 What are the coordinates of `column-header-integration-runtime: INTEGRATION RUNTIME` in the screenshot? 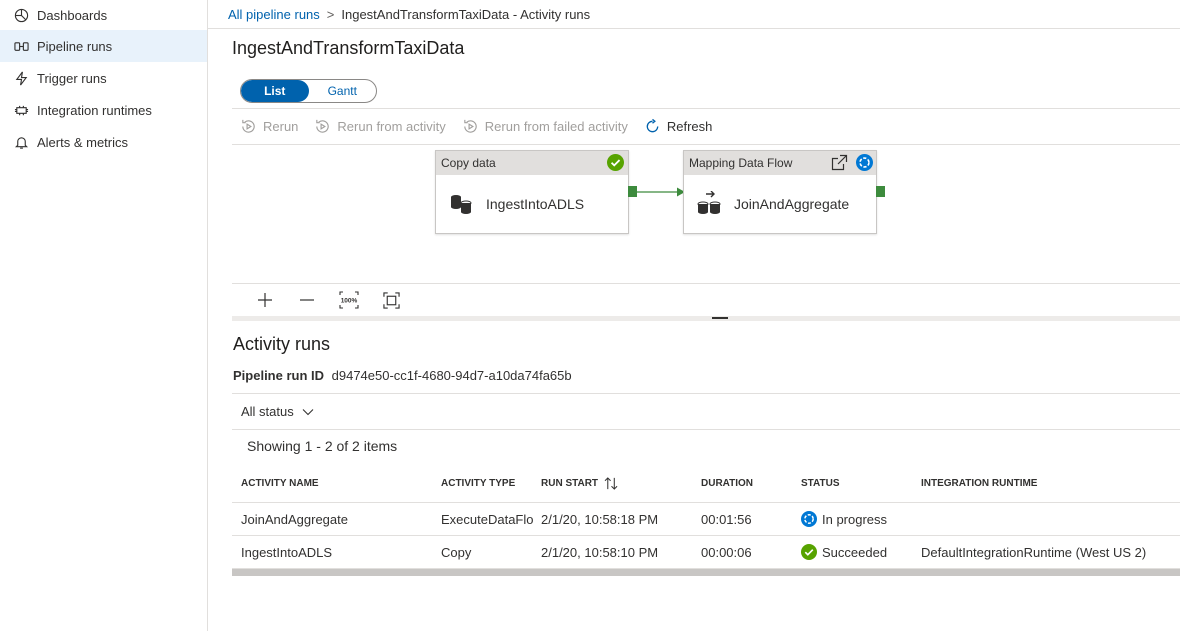 It's located at (979, 483).